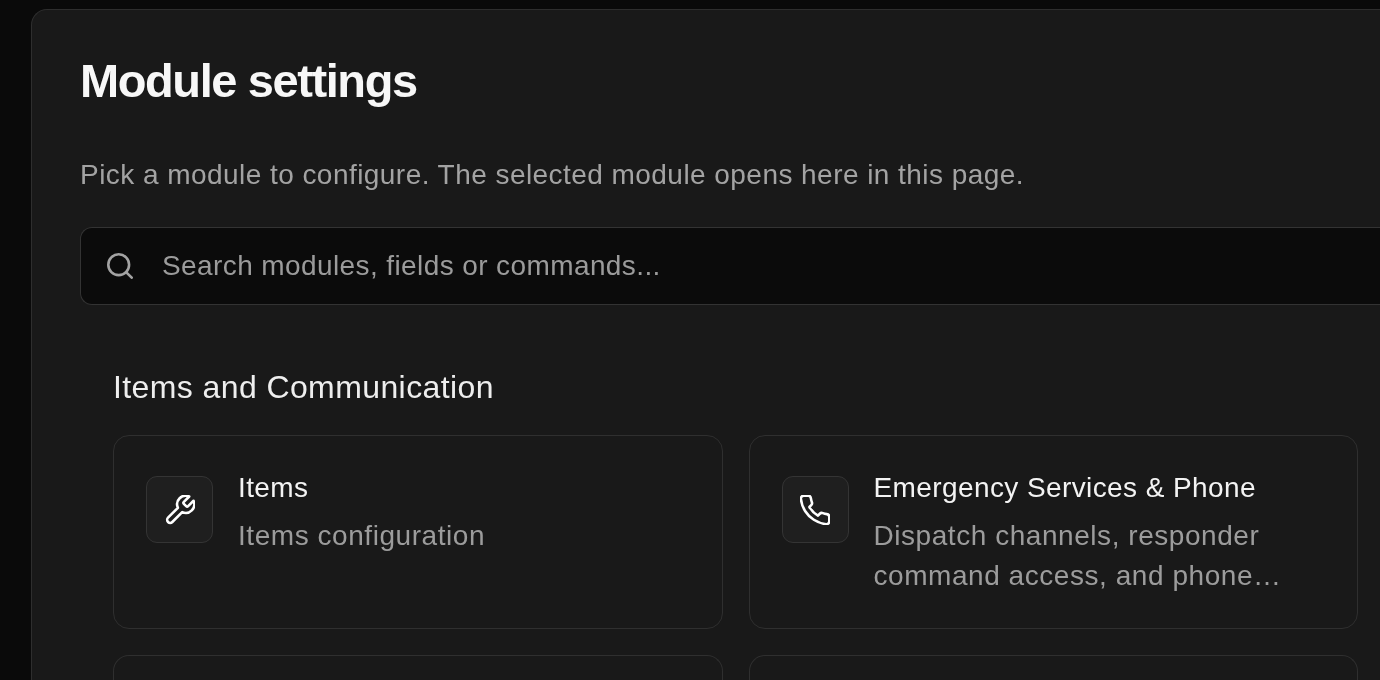 The width and height of the screenshot is (1380, 680). What do you see at coordinates (552, 175) in the screenshot?
I see `page-subtitle: Pick a module to configure. The selected module opens here in this page.` at bounding box center [552, 175].